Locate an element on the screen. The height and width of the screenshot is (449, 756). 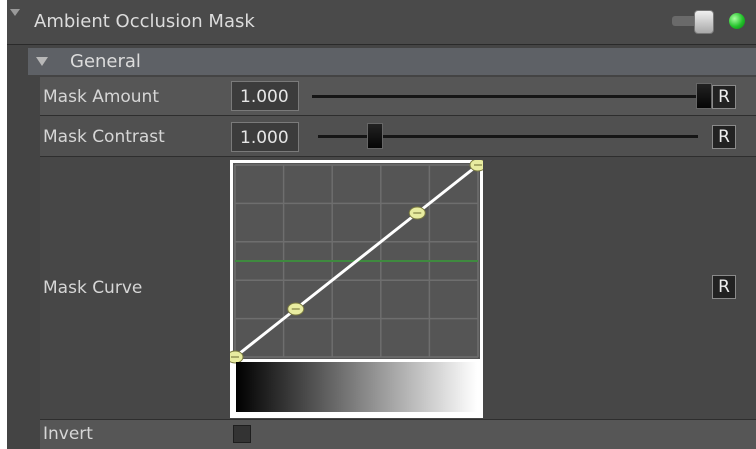
mask-contrast-reset-button: R is located at coordinates (724, 137).